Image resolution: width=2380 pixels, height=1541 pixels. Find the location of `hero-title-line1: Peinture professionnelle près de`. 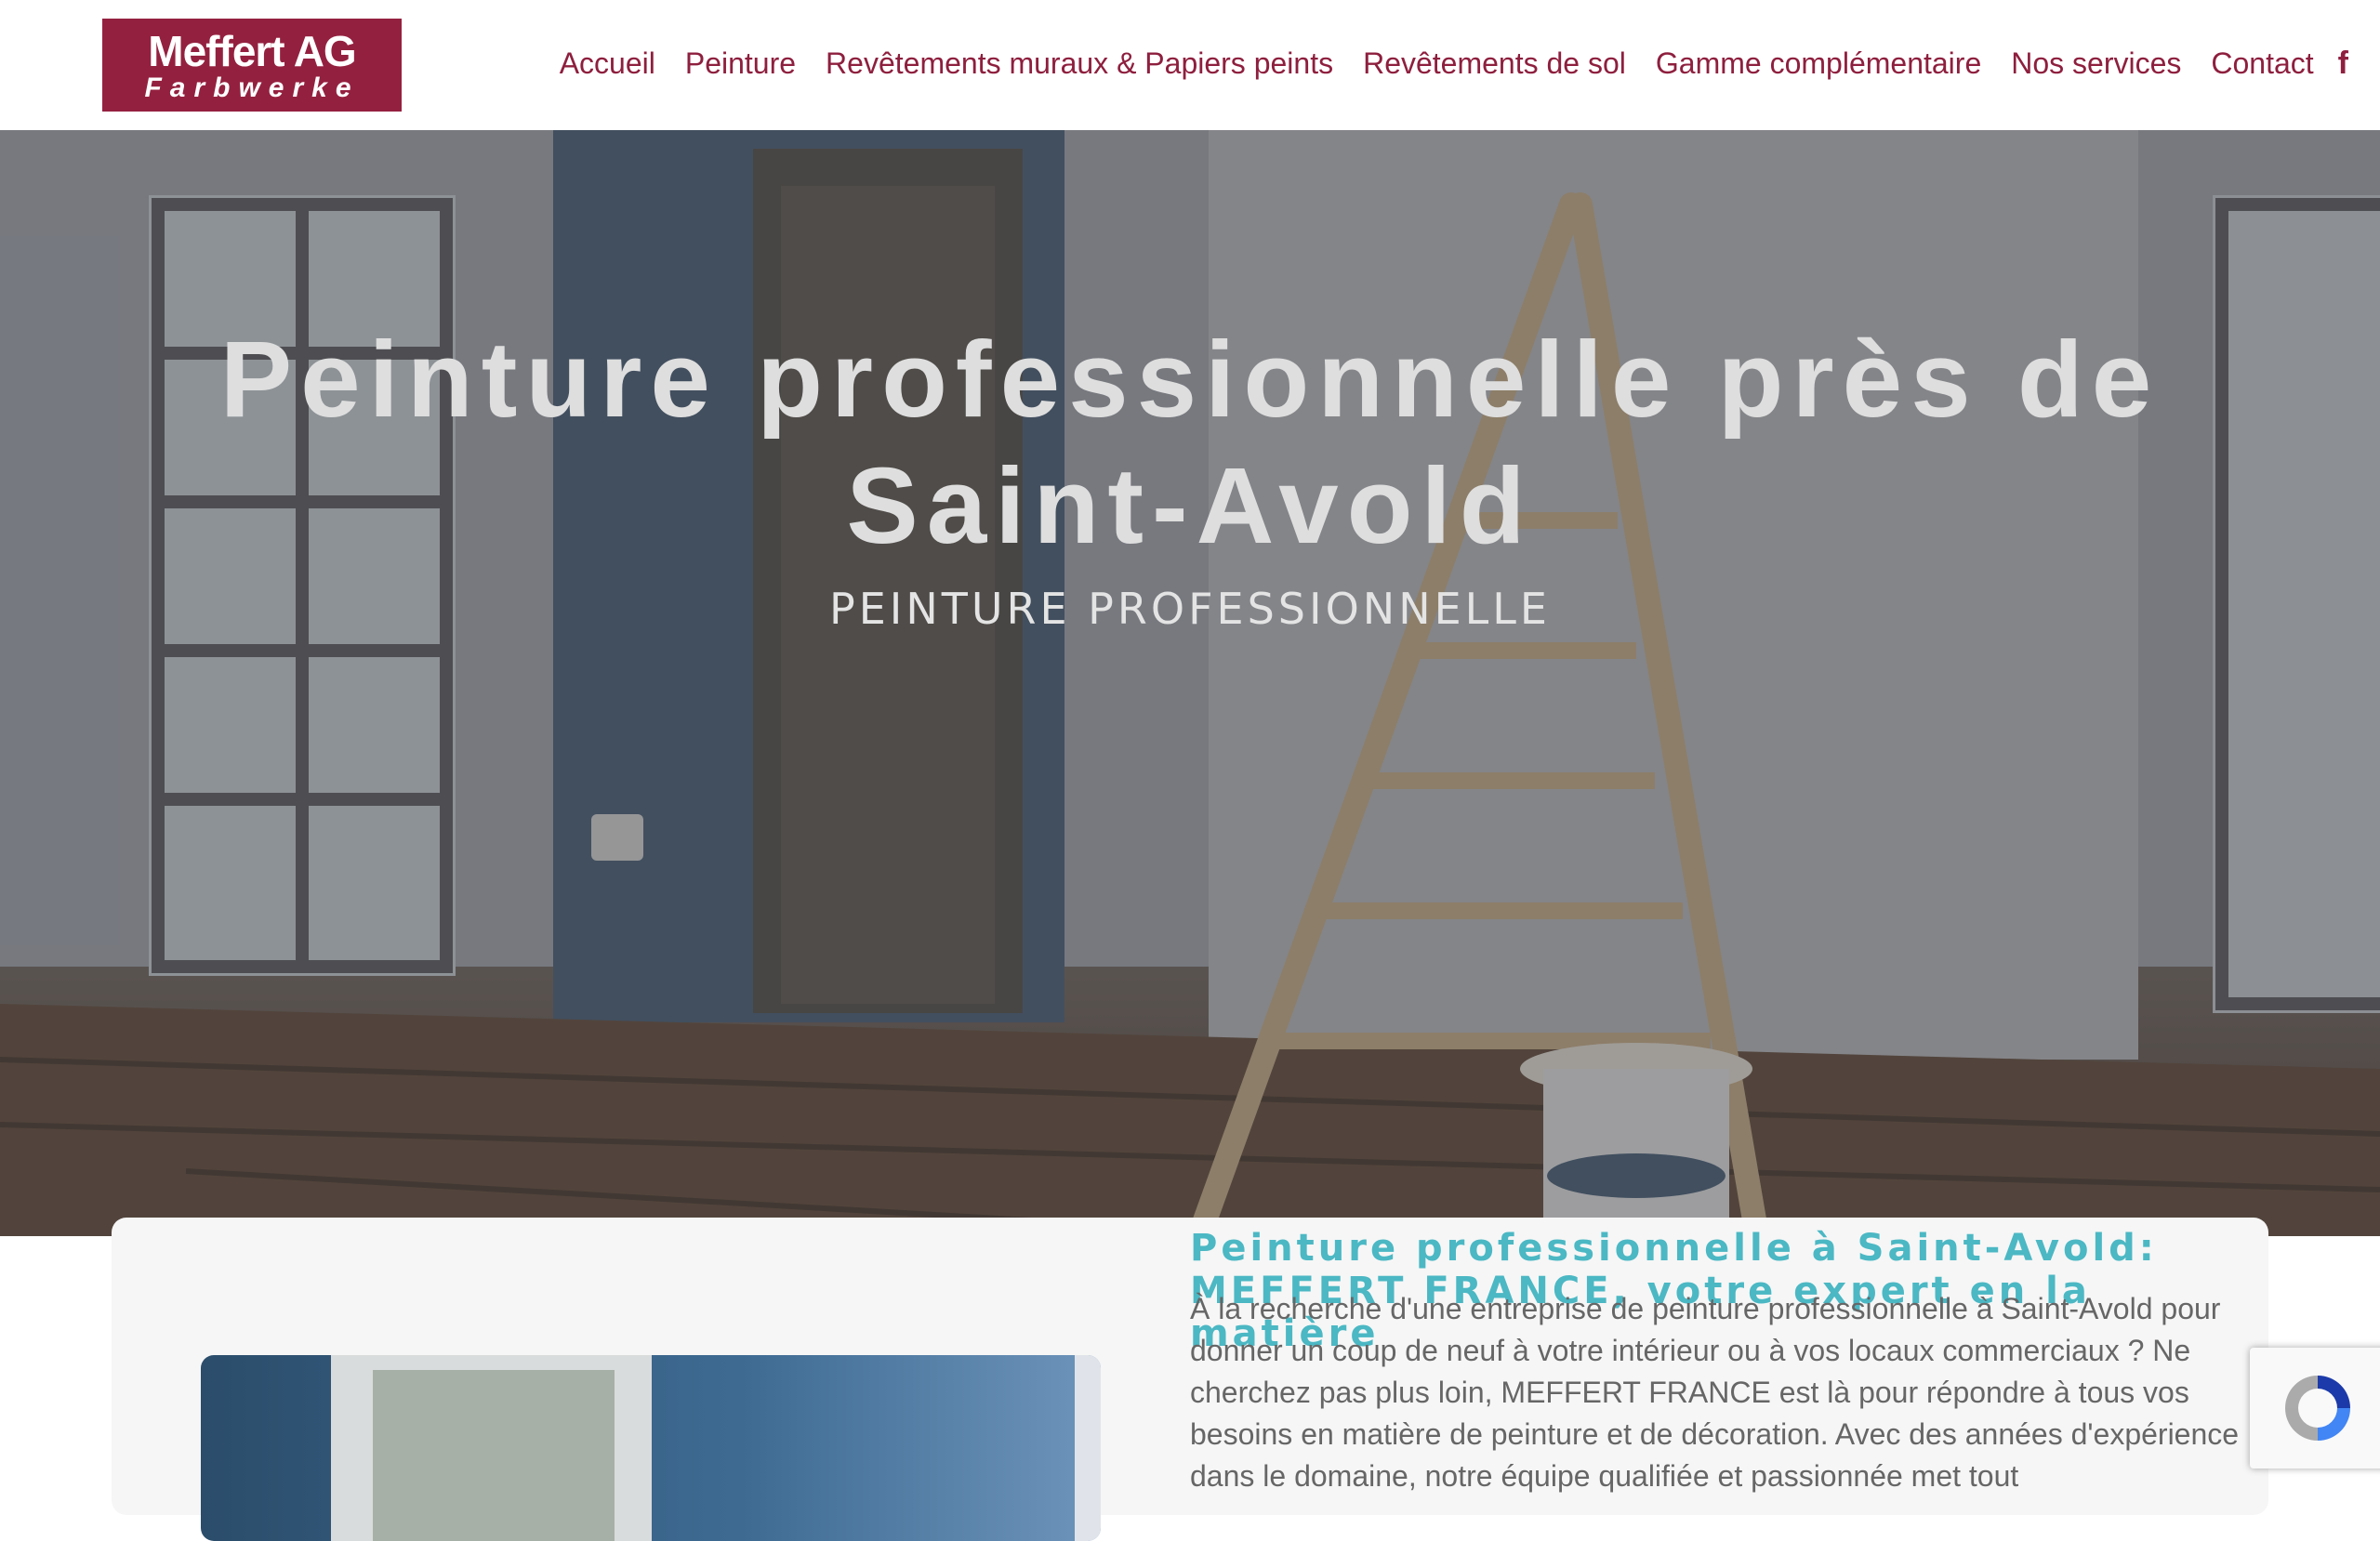

hero-title-line1: Peinture professionnelle près de is located at coordinates (1190, 379).